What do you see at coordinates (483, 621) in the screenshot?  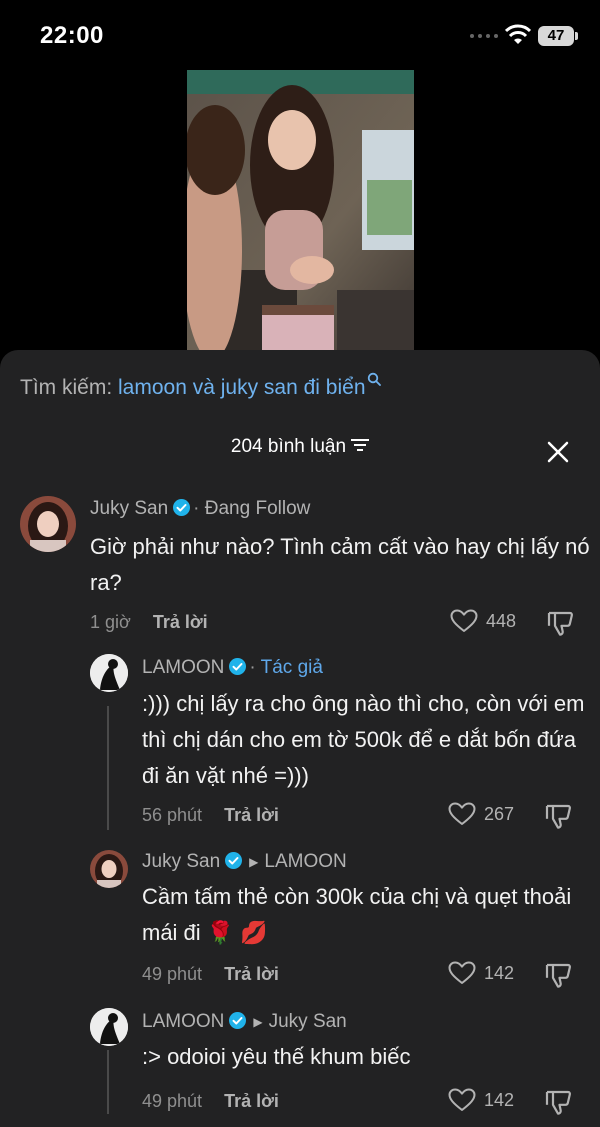 I see `like-button: 448` at bounding box center [483, 621].